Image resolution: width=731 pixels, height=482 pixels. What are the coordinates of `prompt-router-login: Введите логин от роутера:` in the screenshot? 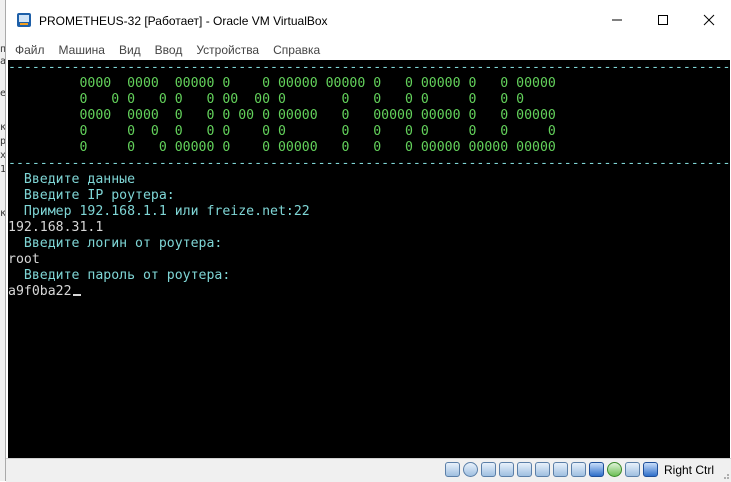 It's located at (115, 243).